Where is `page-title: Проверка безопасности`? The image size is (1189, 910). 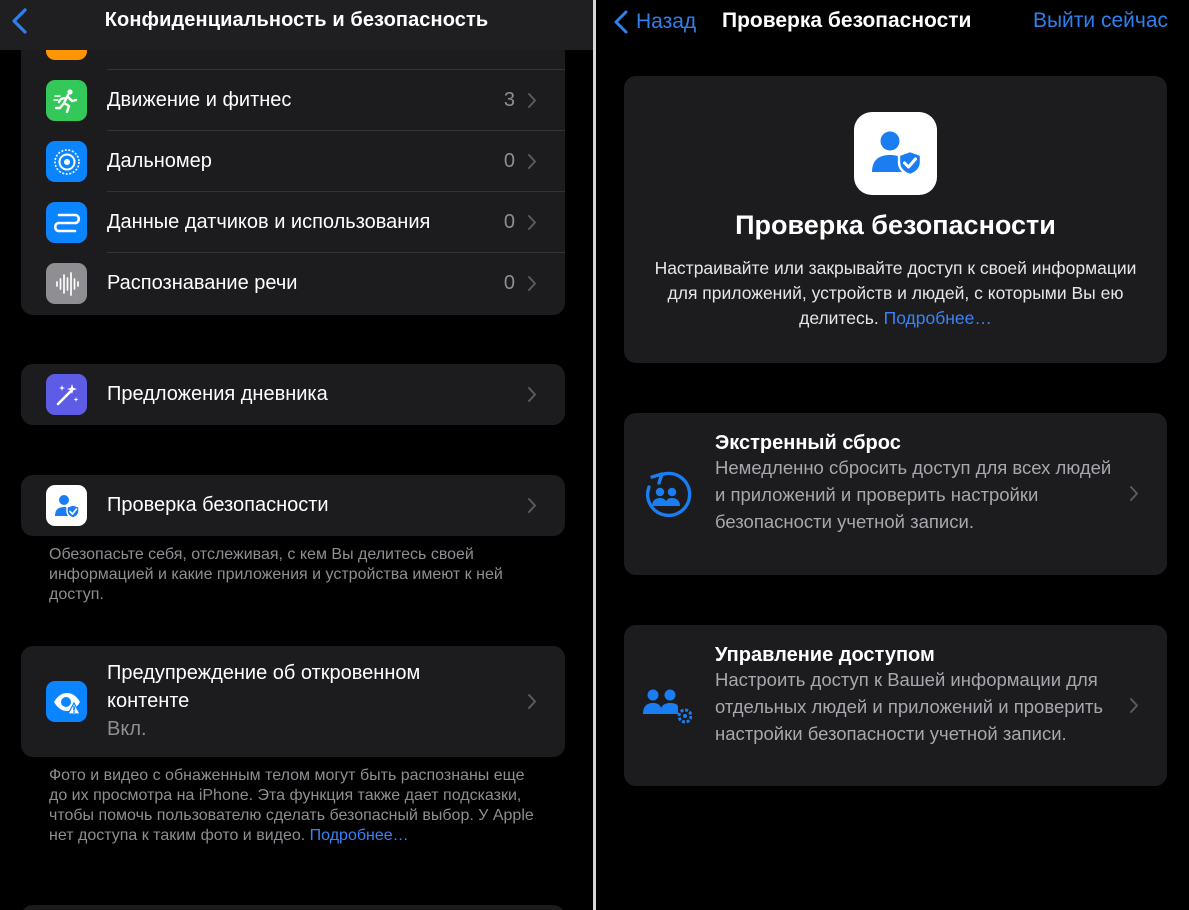 page-title: Проверка безопасности is located at coordinates (847, 20).